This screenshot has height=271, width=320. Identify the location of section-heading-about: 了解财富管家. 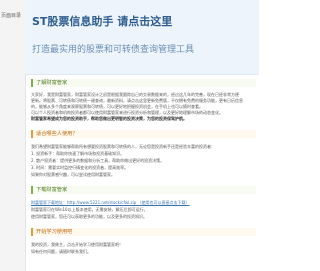
(143, 83).